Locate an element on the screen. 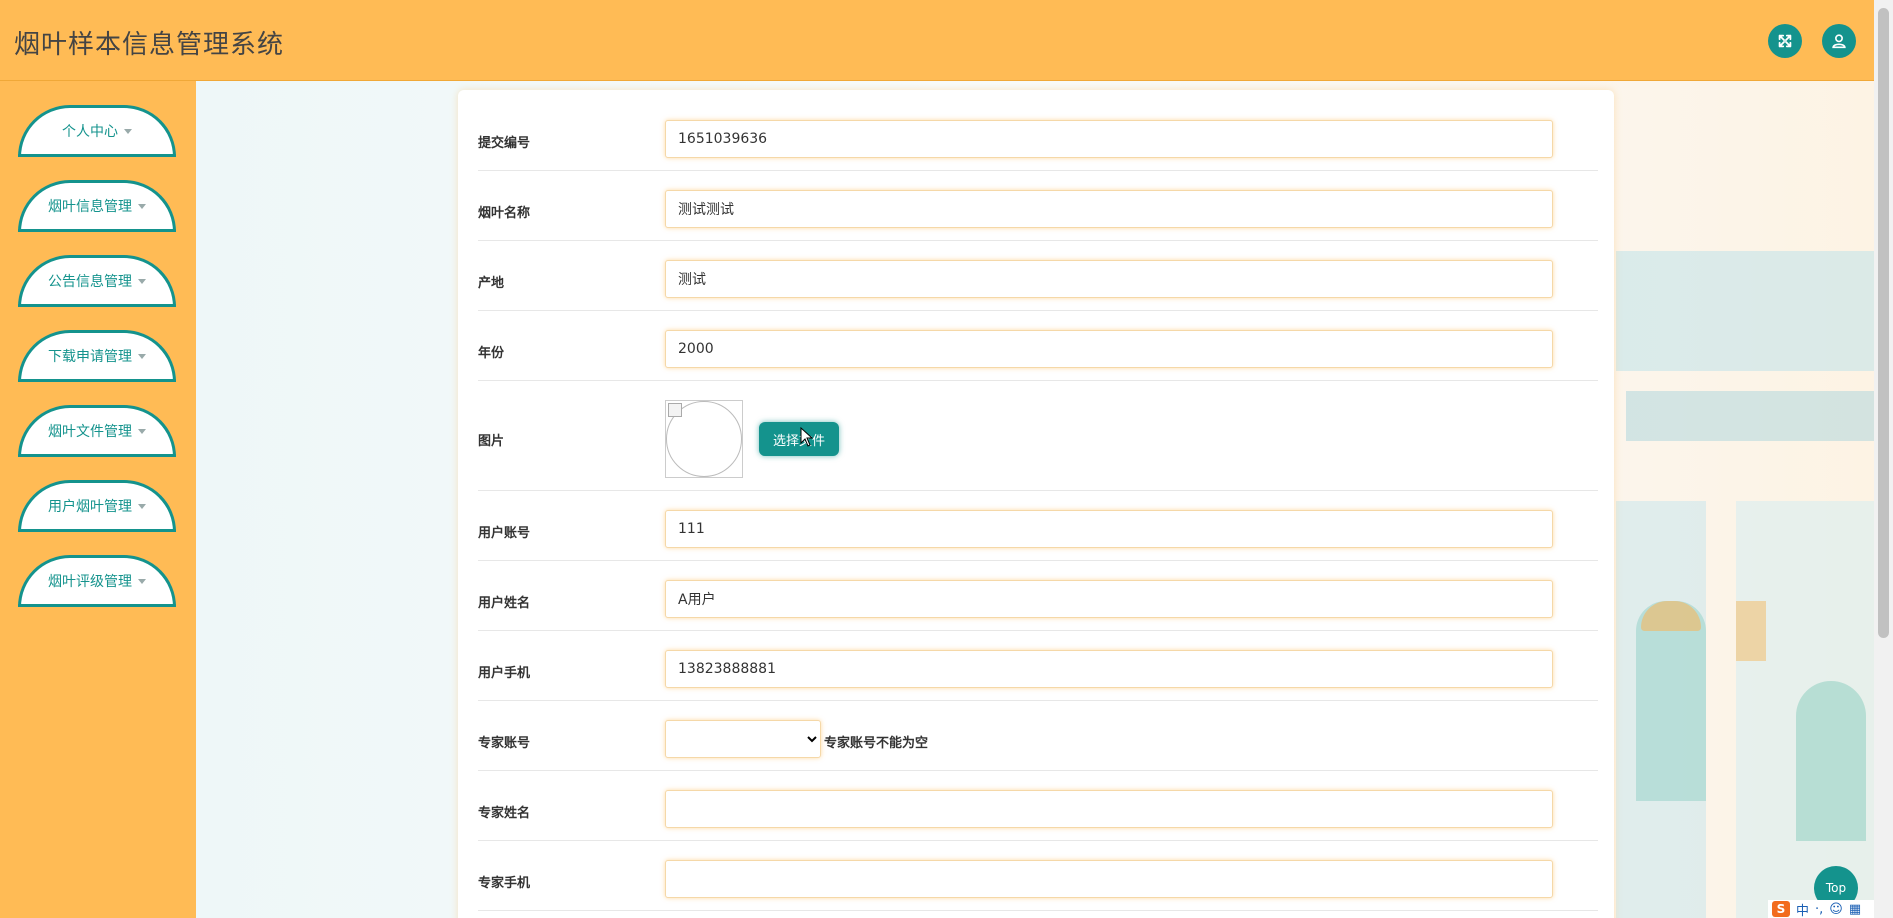 This screenshot has width=1893, height=918. user-name-input is located at coordinates (1109, 599).